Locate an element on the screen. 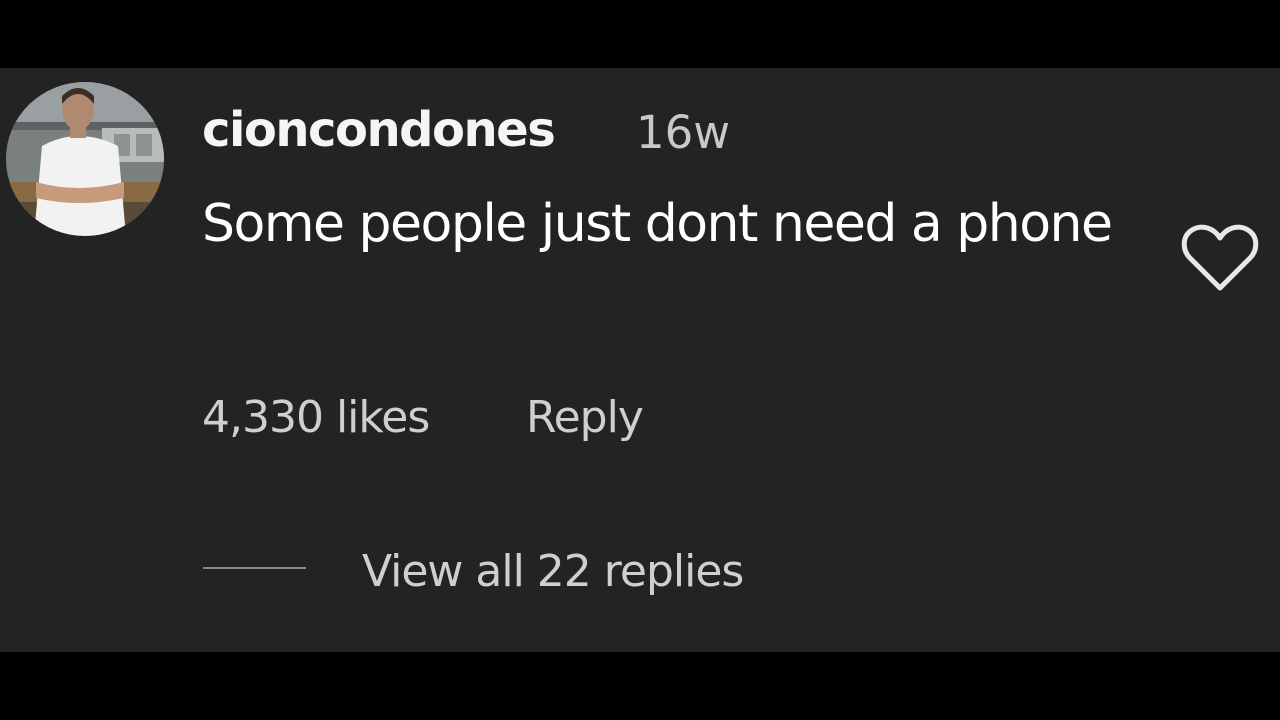 This screenshot has height=720, width=1280. avatar is located at coordinates (85, 159).